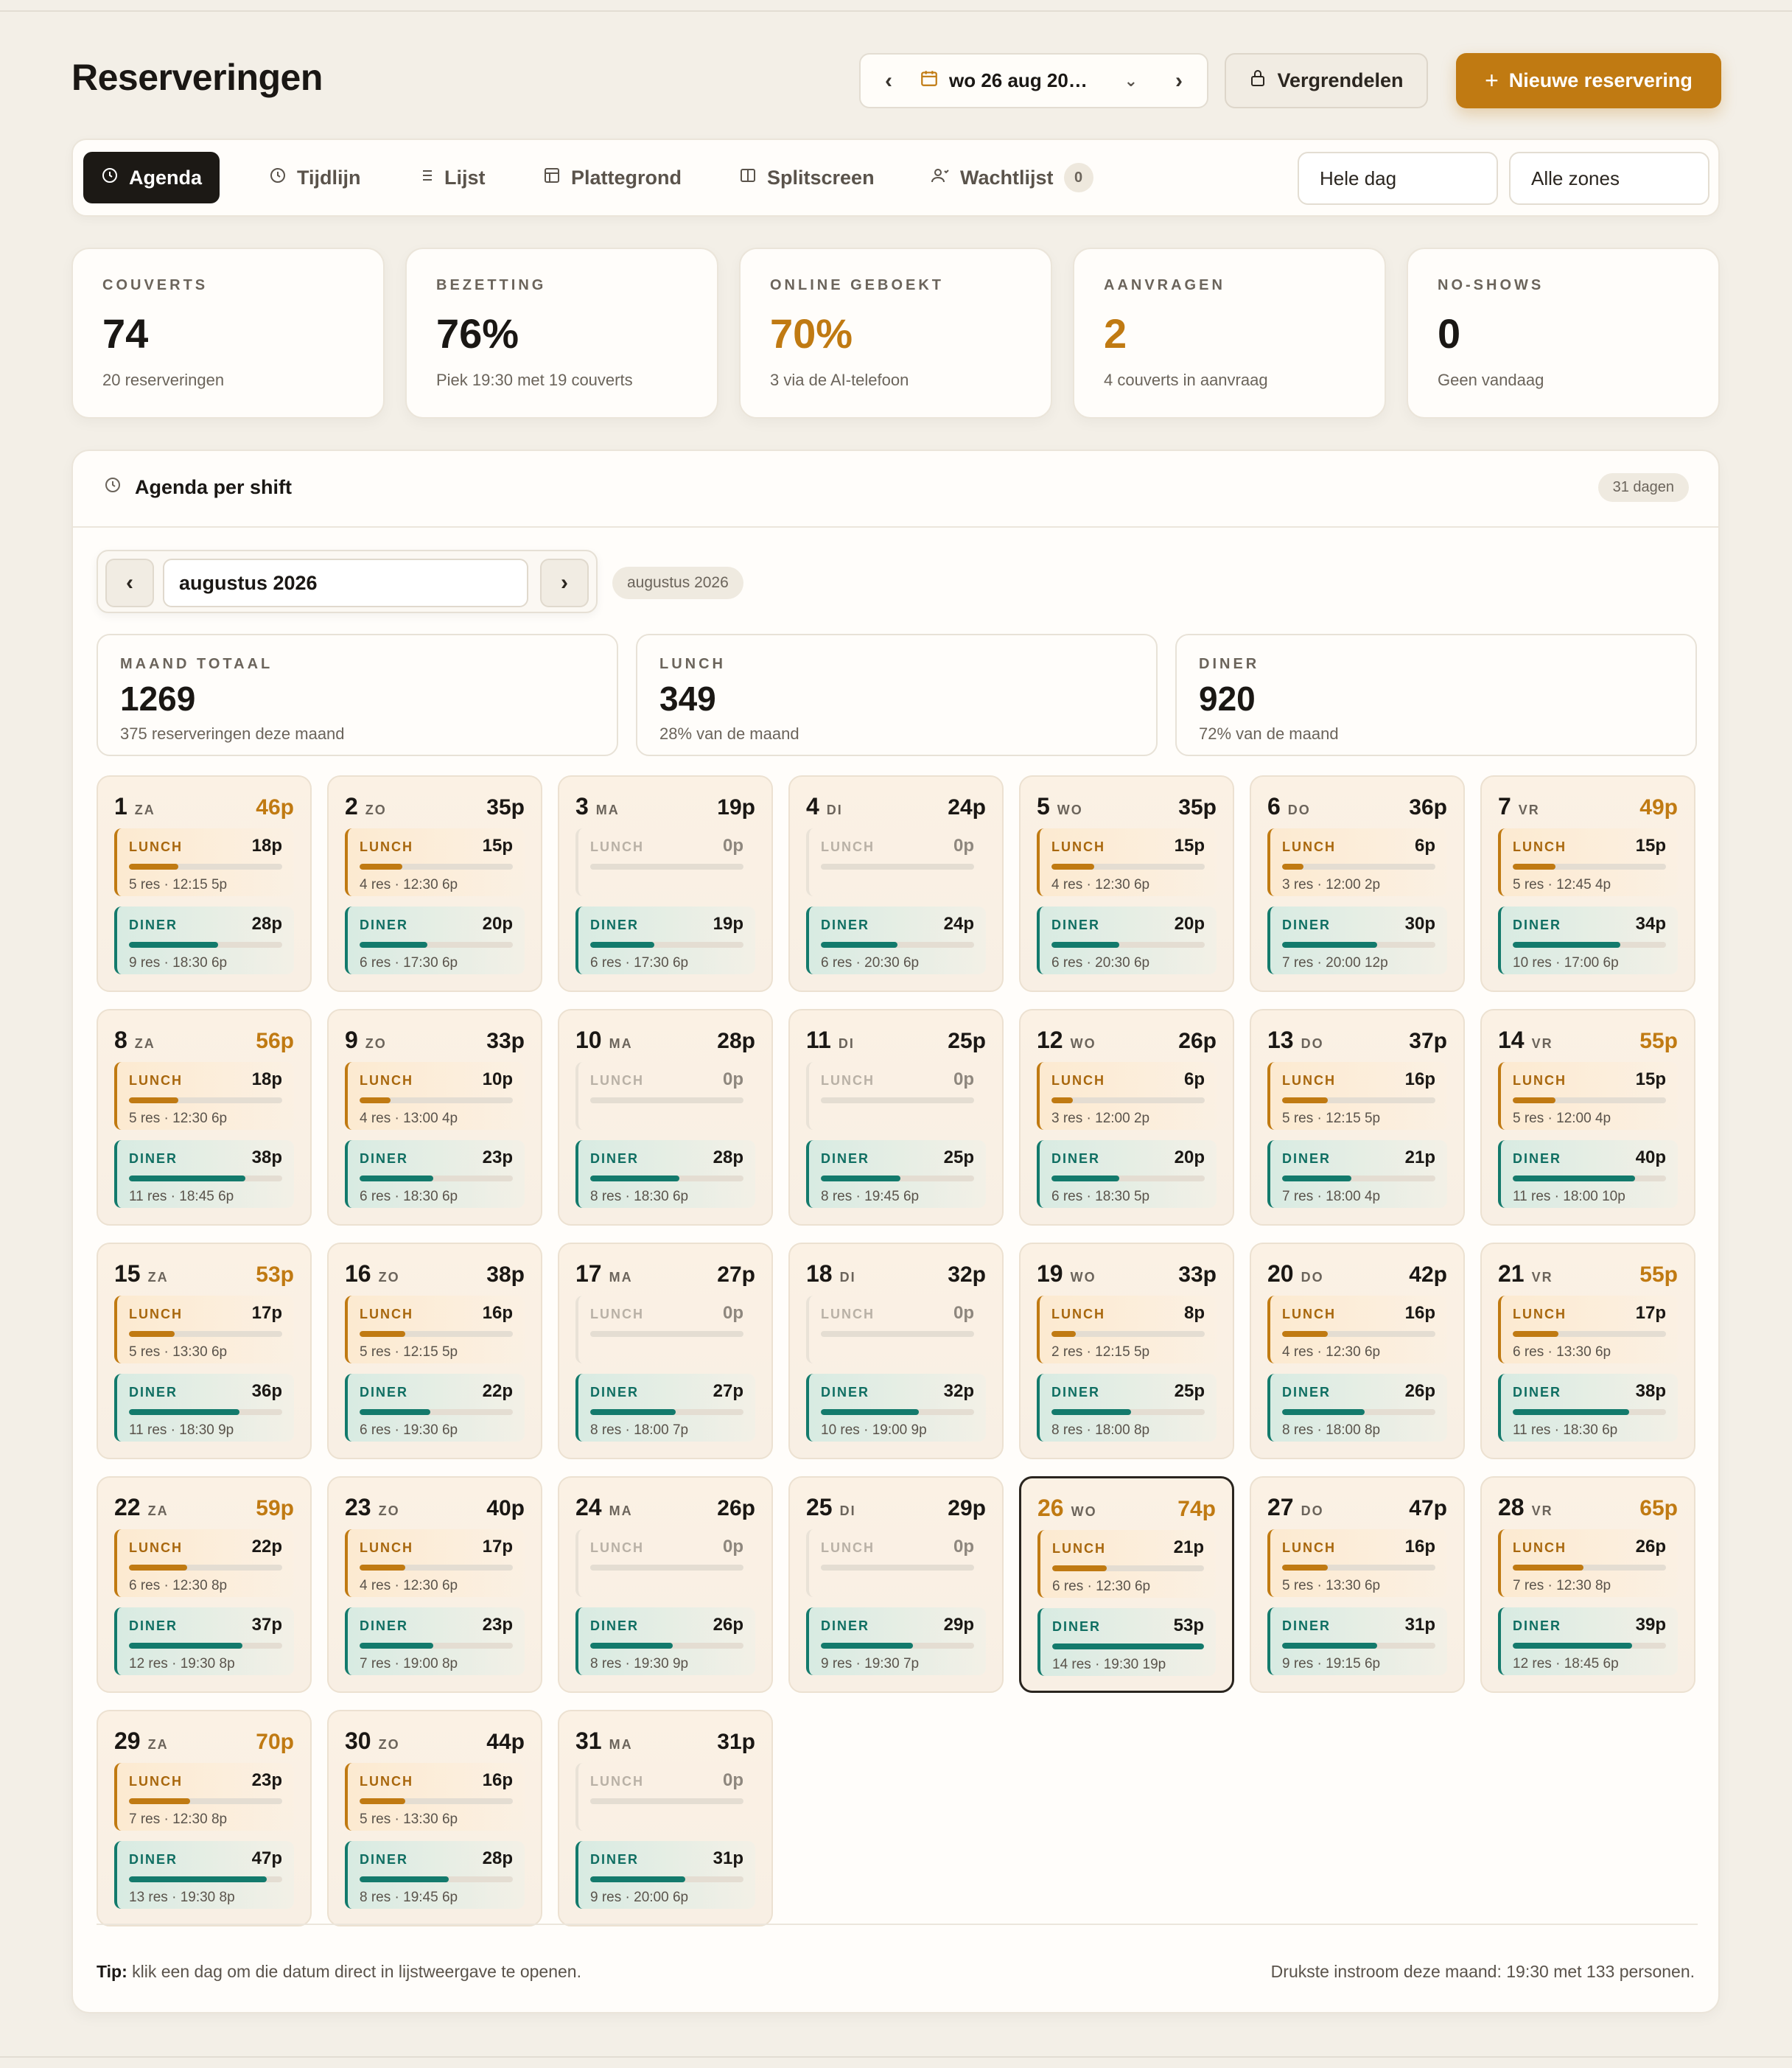  I want to click on day-total: 49p, so click(1659, 807).